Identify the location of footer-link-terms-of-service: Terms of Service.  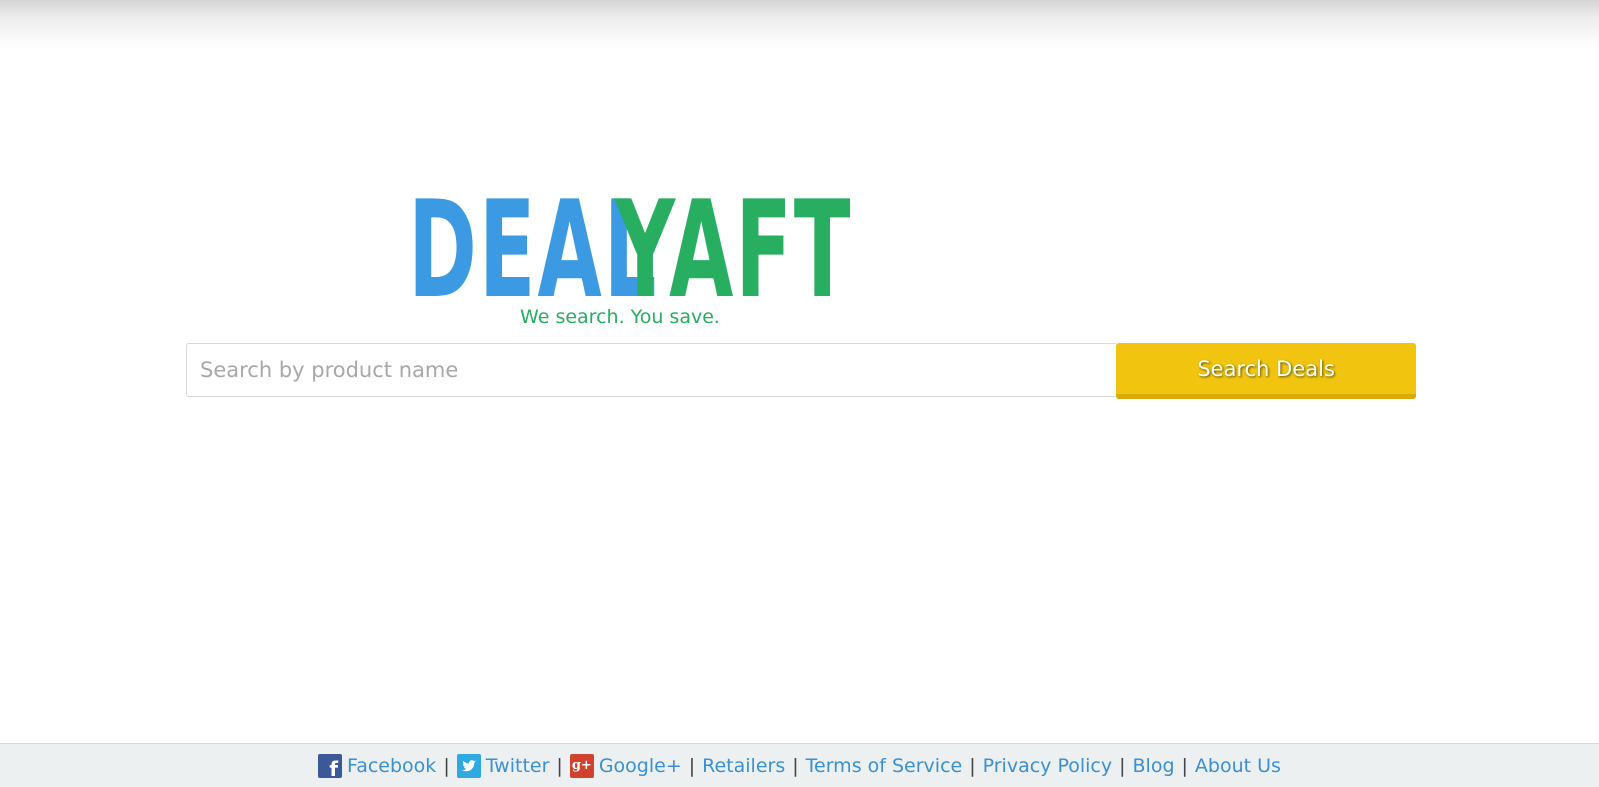
(884, 766).